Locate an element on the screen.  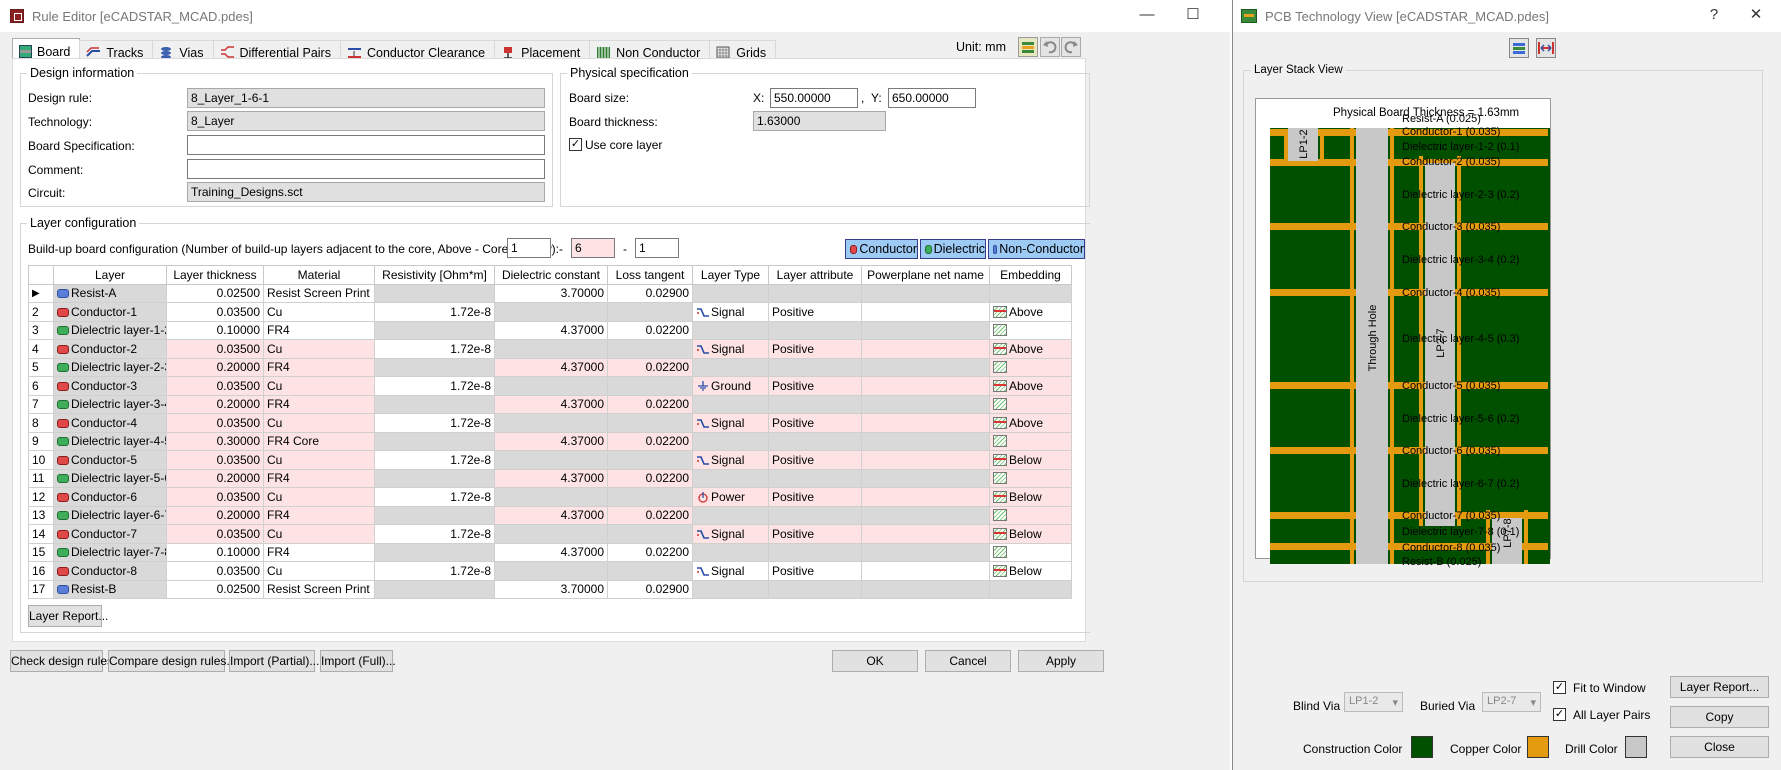
layer-name-cell: Conductor-4 is located at coordinates (110, 423).